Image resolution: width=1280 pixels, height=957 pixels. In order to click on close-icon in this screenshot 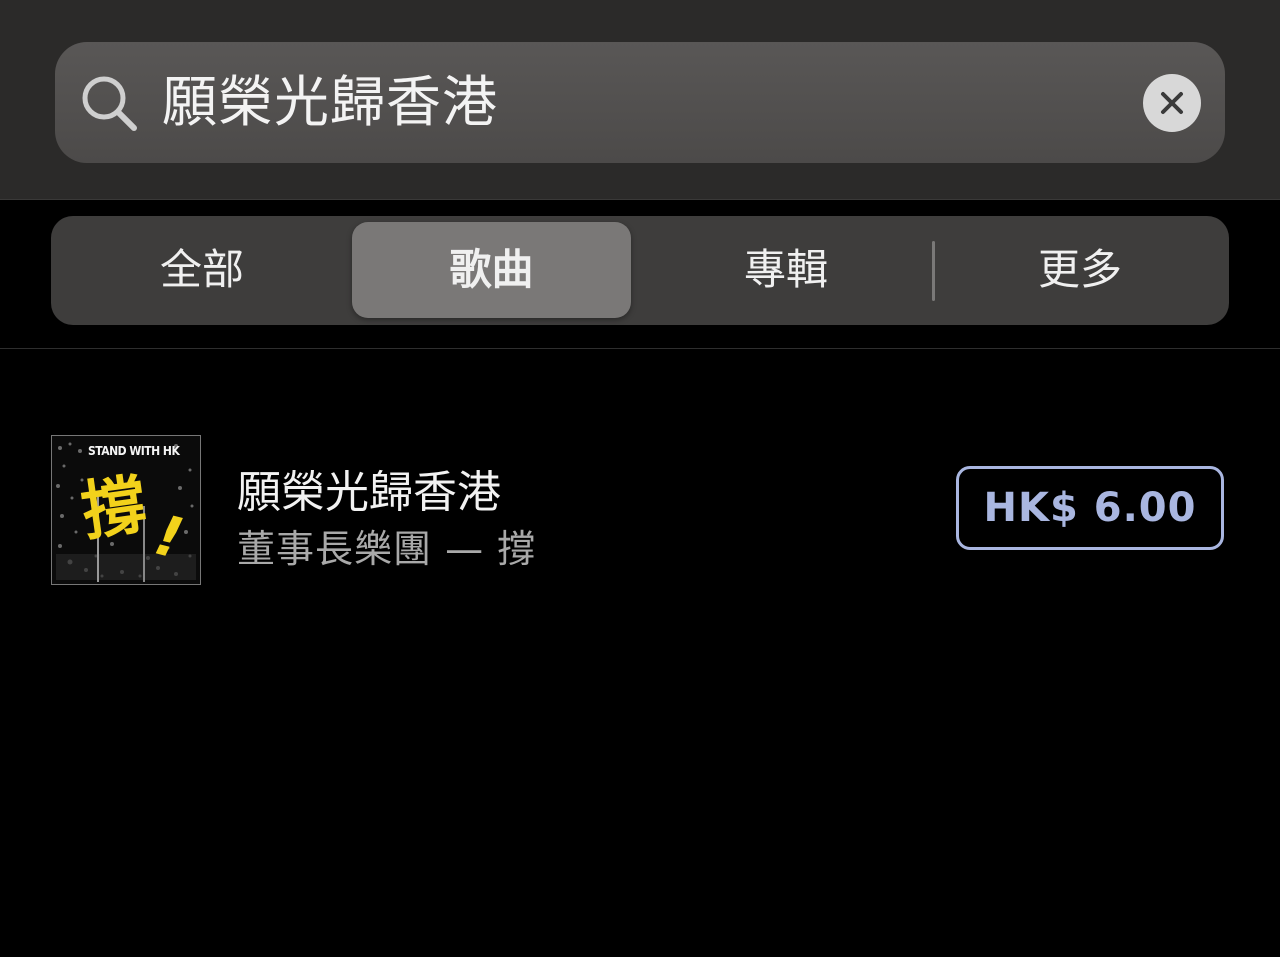, I will do `click(1172, 103)`.